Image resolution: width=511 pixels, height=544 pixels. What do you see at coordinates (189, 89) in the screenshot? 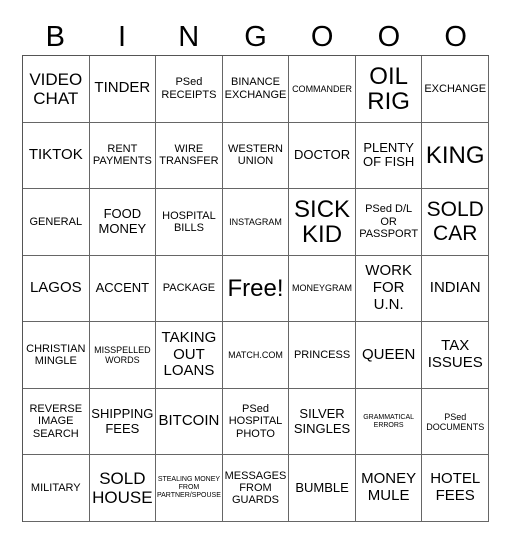
I see `bingo-cell: PSed RECEIPTS` at bounding box center [189, 89].